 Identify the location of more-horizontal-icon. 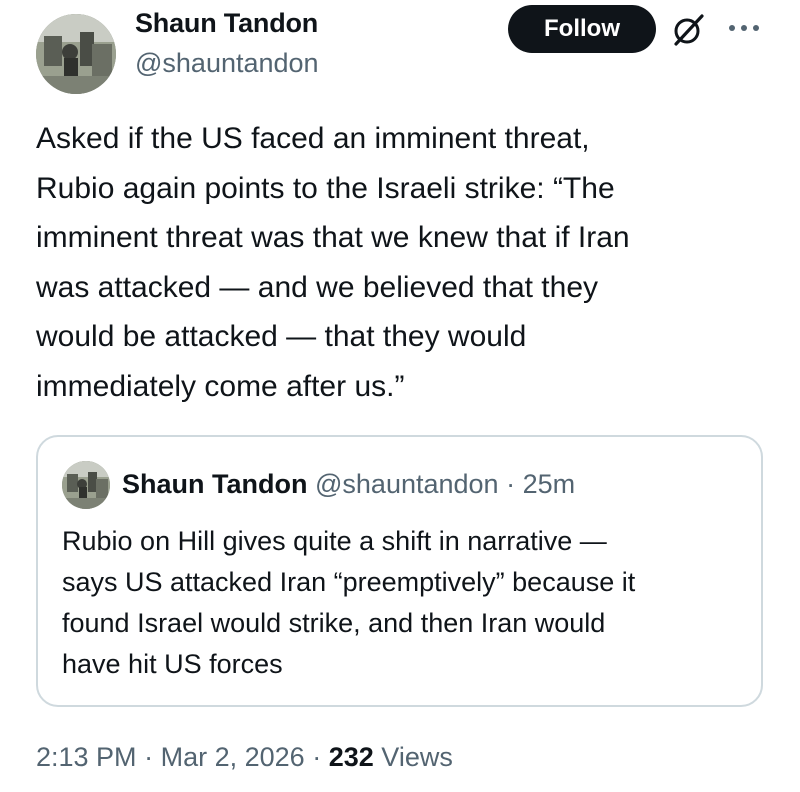
(744, 28).